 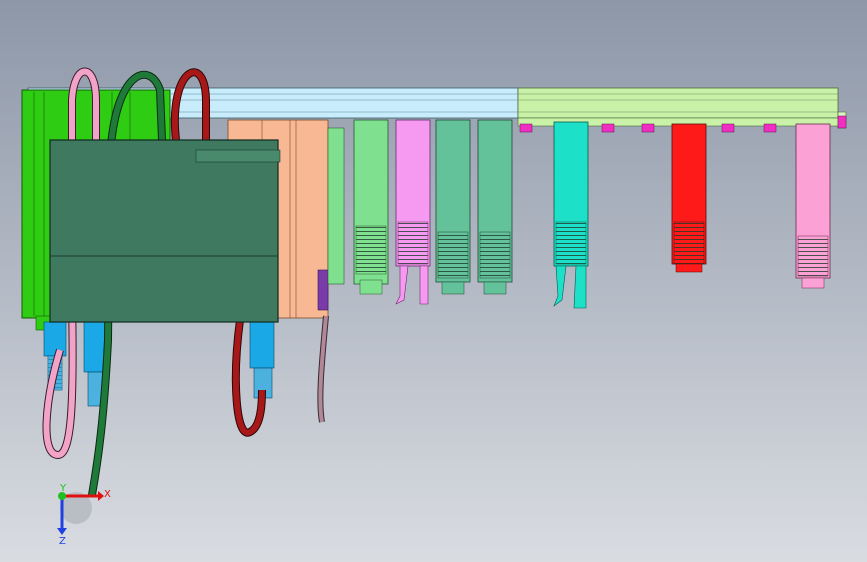 I want to click on y-axis-label: Y, so click(x=63, y=488).